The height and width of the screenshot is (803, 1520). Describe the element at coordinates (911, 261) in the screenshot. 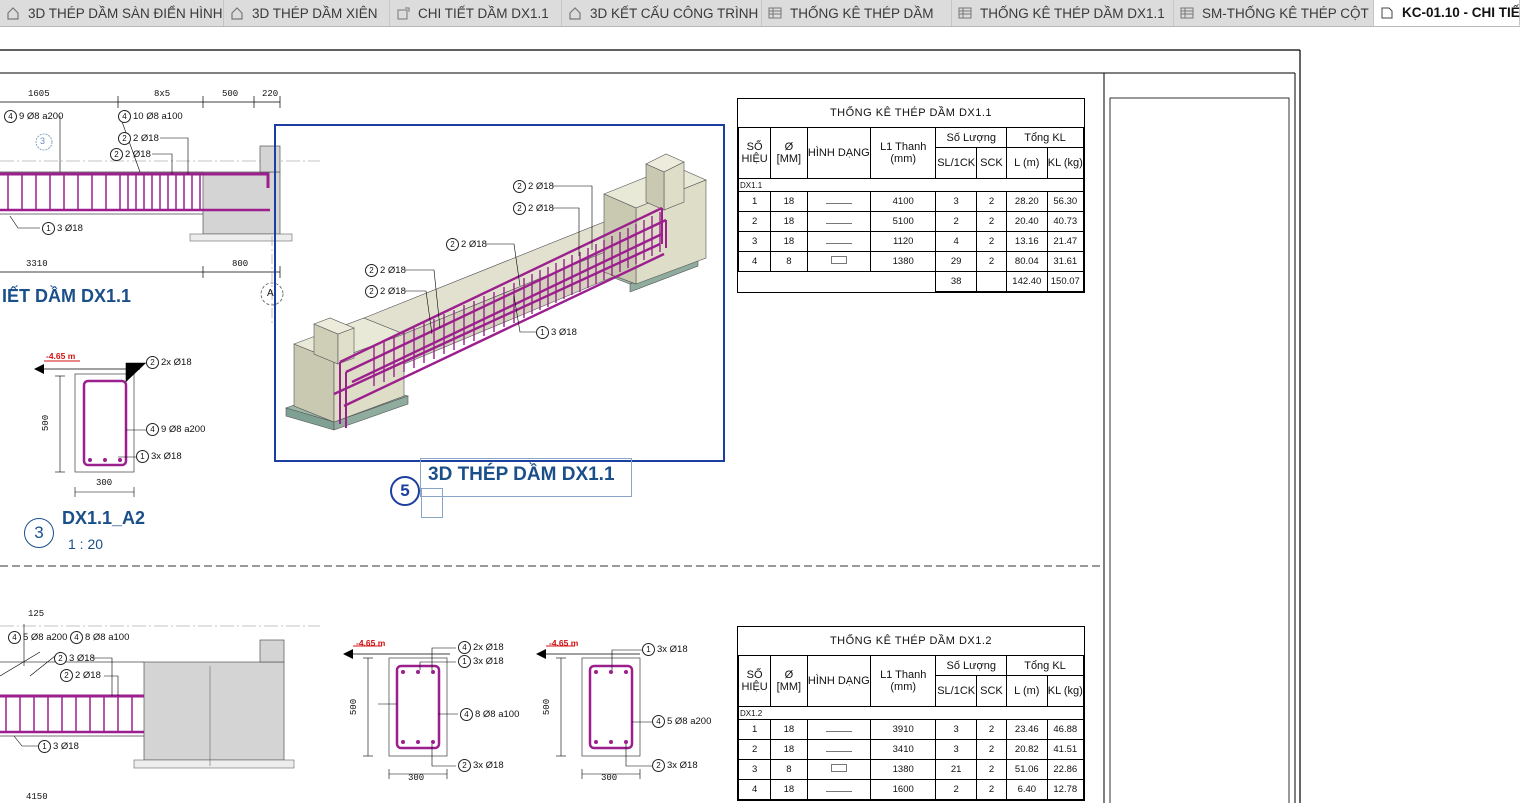

I see `table-row: 4 8 1380 29 2 80.04 31.61` at that location.